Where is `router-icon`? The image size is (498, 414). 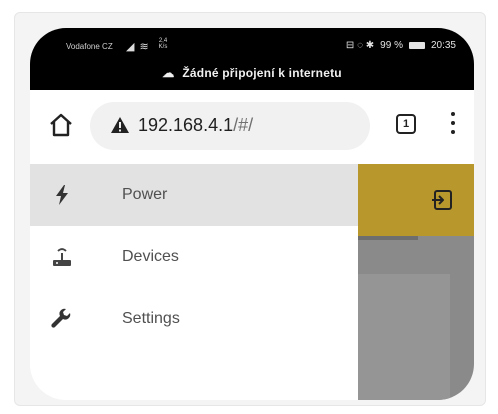
router-icon is located at coordinates (62, 257).